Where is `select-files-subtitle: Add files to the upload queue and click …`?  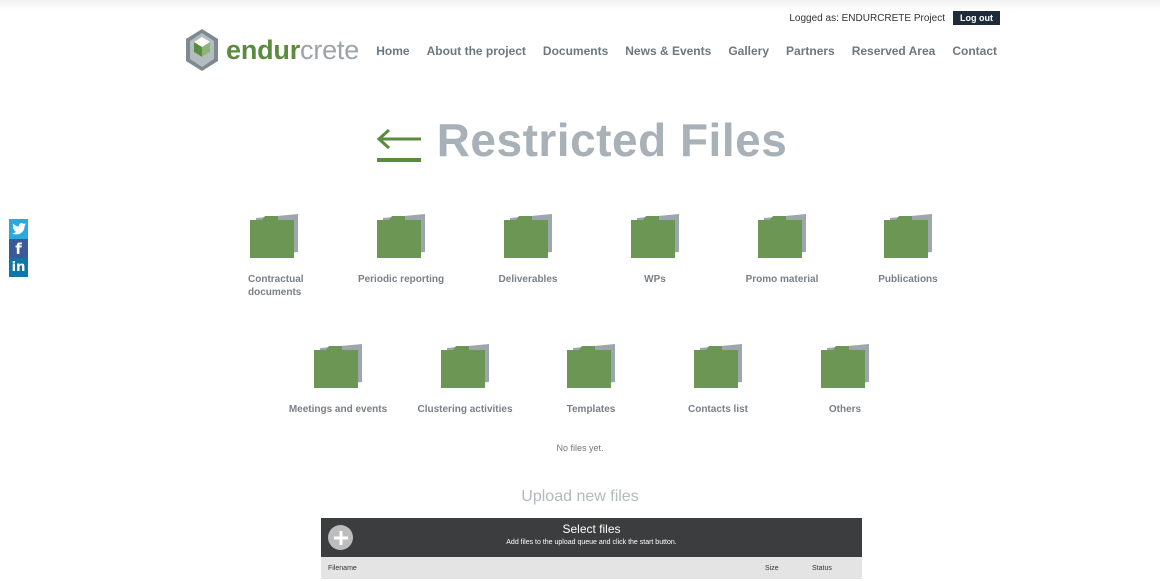 select-files-subtitle: Add files to the upload queue and click … is located at coordinates (591, 542).